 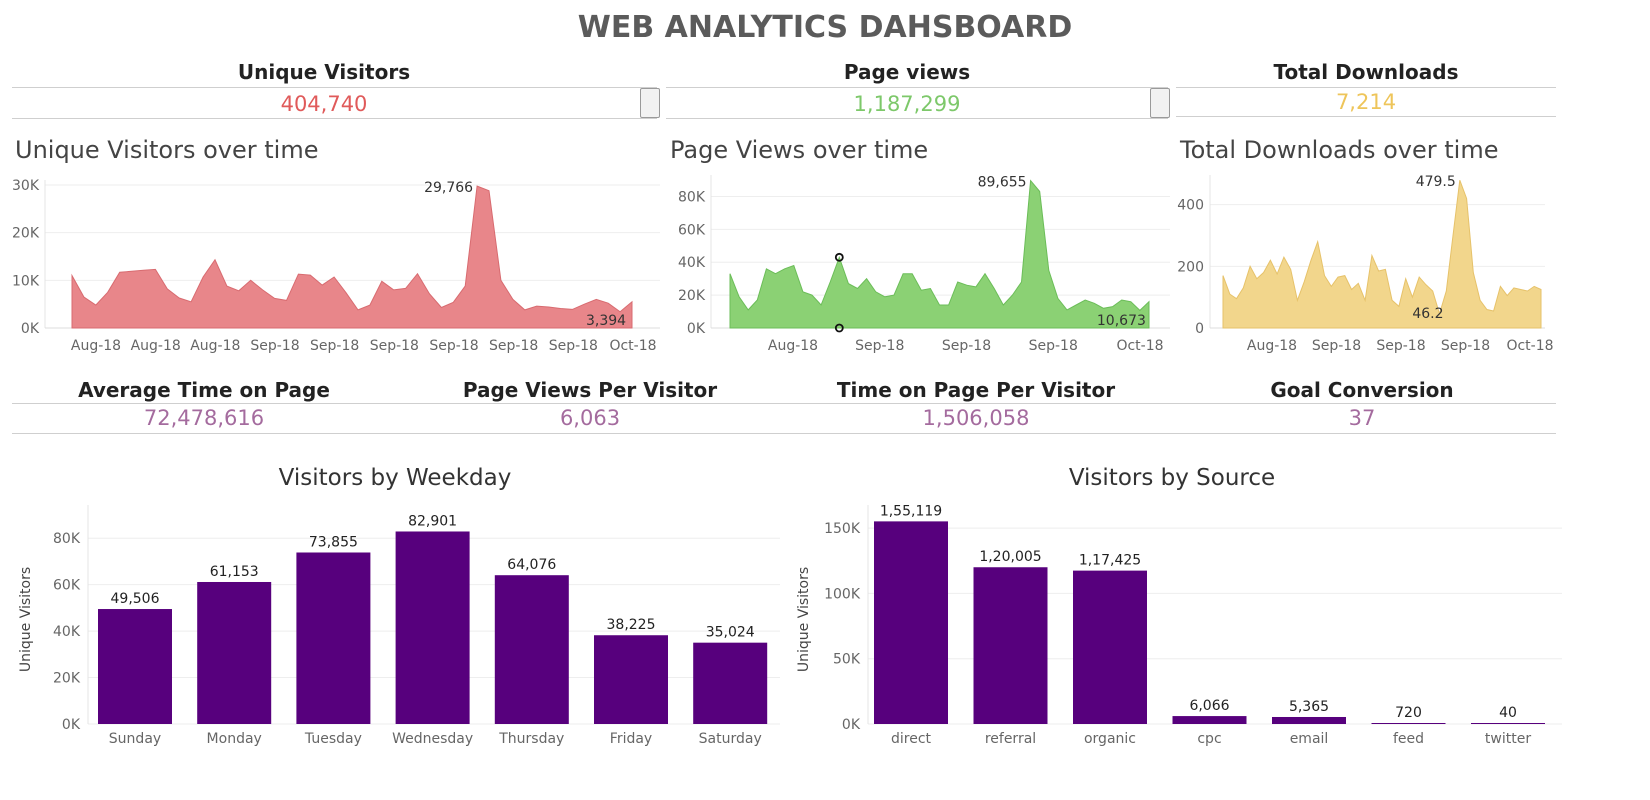 What do you see at coordinates (847, 660) in the screenshot?
I see `y-tick-label: 50K` at bounding box center [847, 660].